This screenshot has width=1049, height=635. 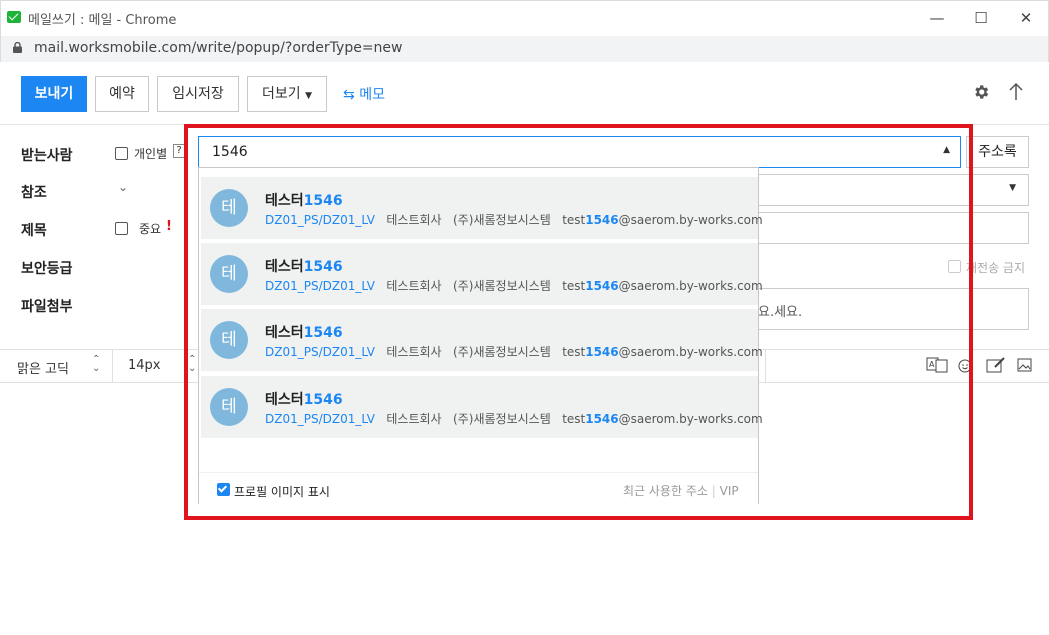 I want to click on important-label: 중요, so click(x=150, y=229).